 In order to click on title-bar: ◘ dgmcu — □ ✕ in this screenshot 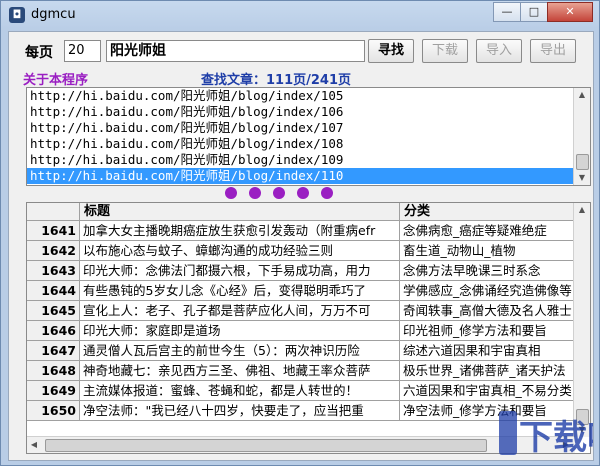, I will do `click(300, 15)`.